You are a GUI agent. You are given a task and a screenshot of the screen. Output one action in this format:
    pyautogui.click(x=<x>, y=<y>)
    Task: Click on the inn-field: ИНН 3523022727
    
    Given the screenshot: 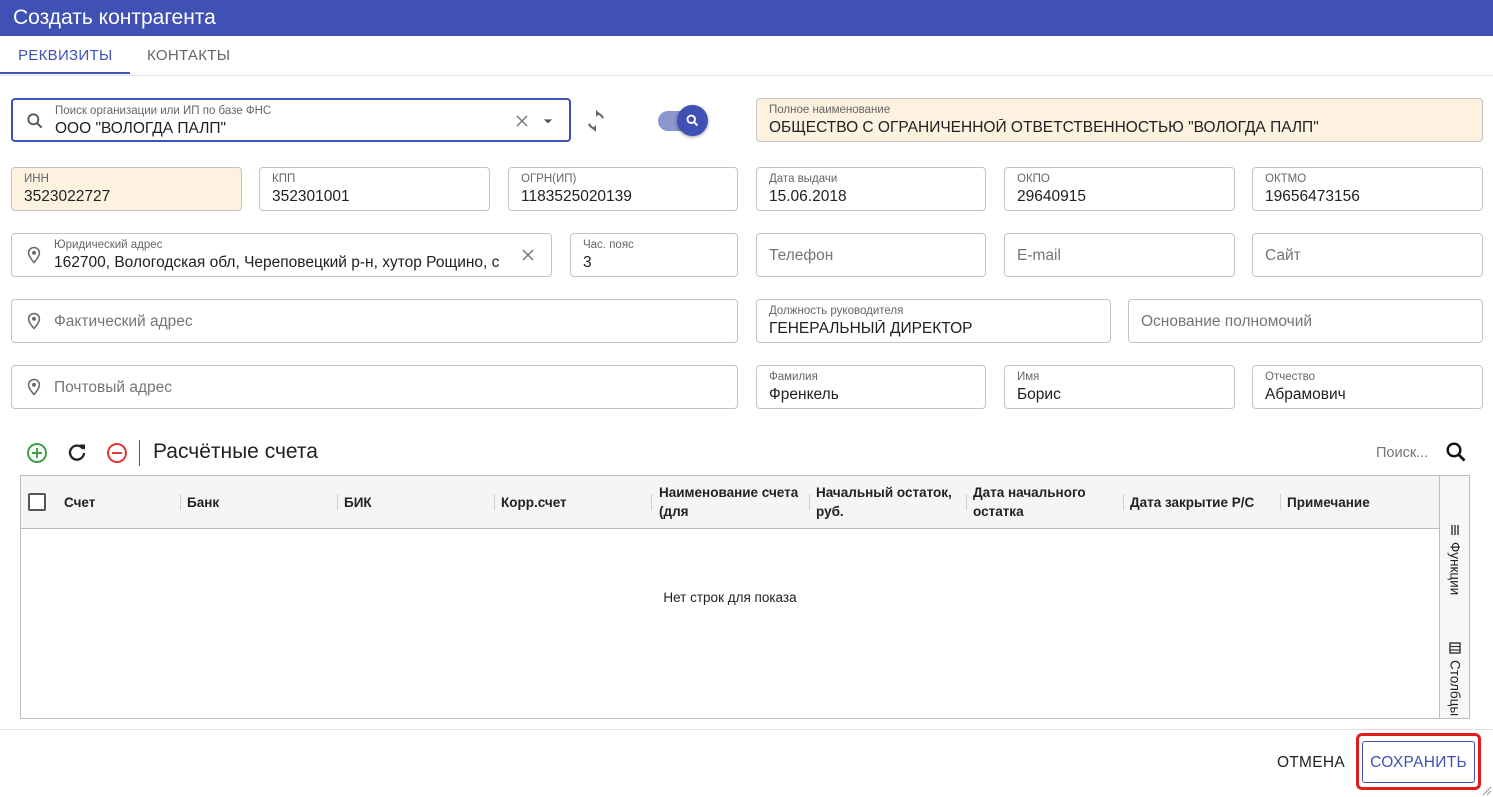 What is the action you would take?
    pyautogui.click(x=126, y=189)
    